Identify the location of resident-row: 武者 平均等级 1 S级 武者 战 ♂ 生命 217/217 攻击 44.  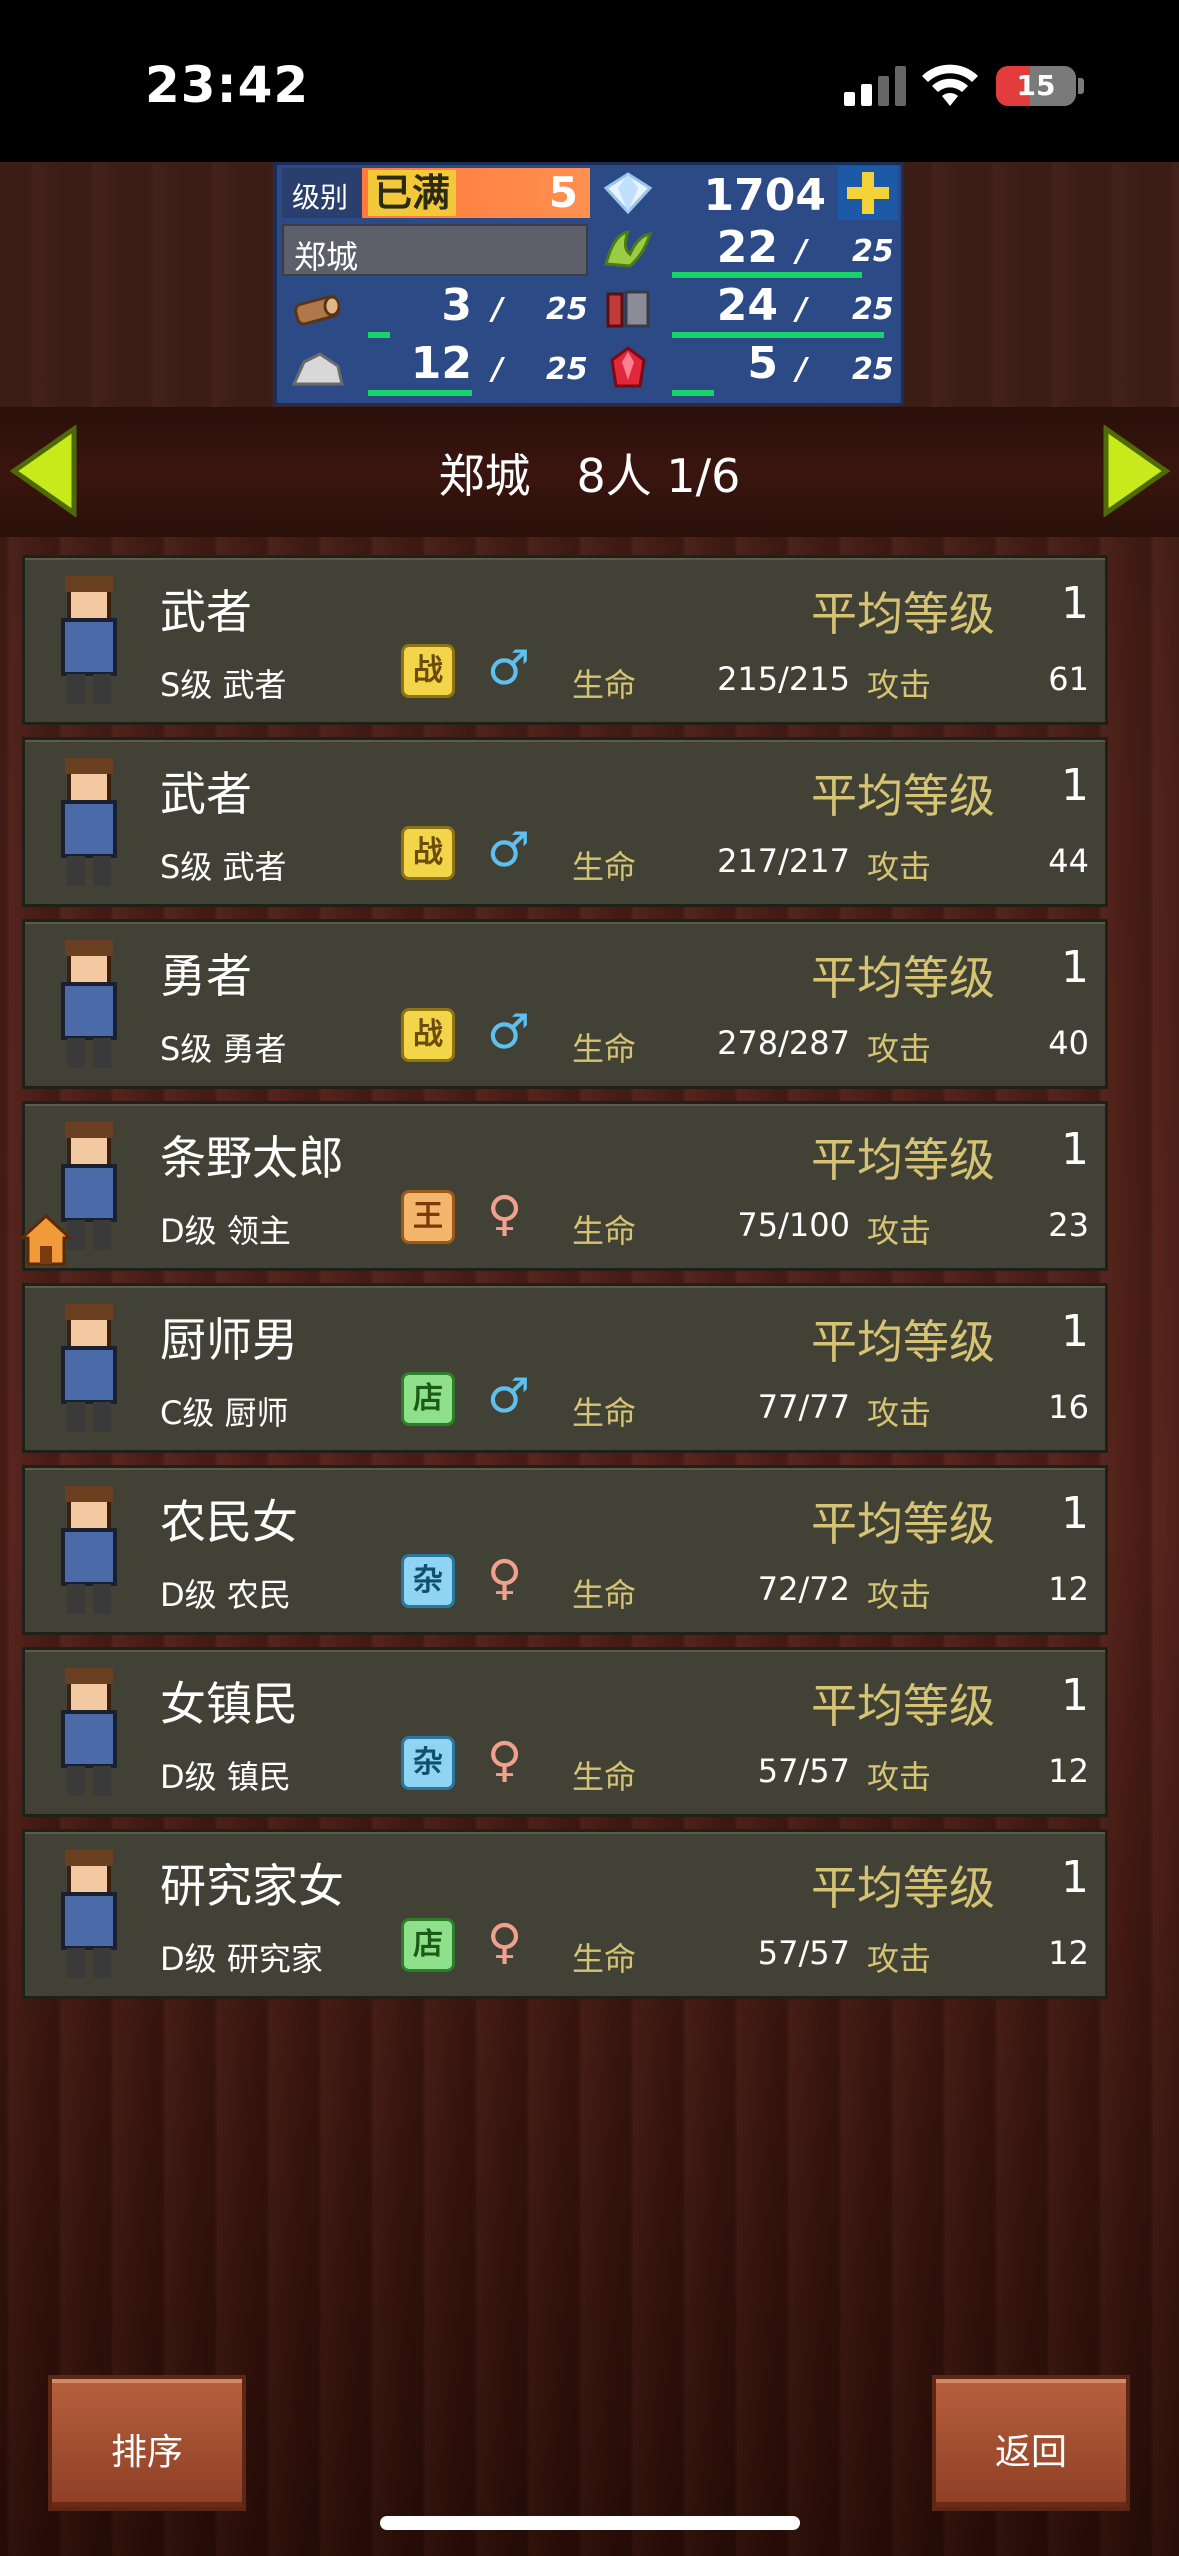
(565, 822).